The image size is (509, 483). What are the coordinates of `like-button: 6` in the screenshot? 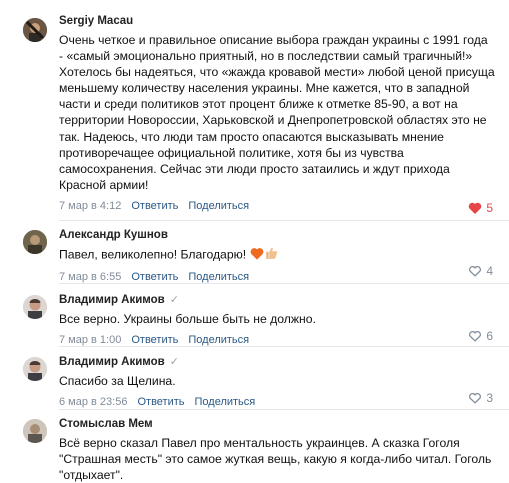 It's located at (480, 336).